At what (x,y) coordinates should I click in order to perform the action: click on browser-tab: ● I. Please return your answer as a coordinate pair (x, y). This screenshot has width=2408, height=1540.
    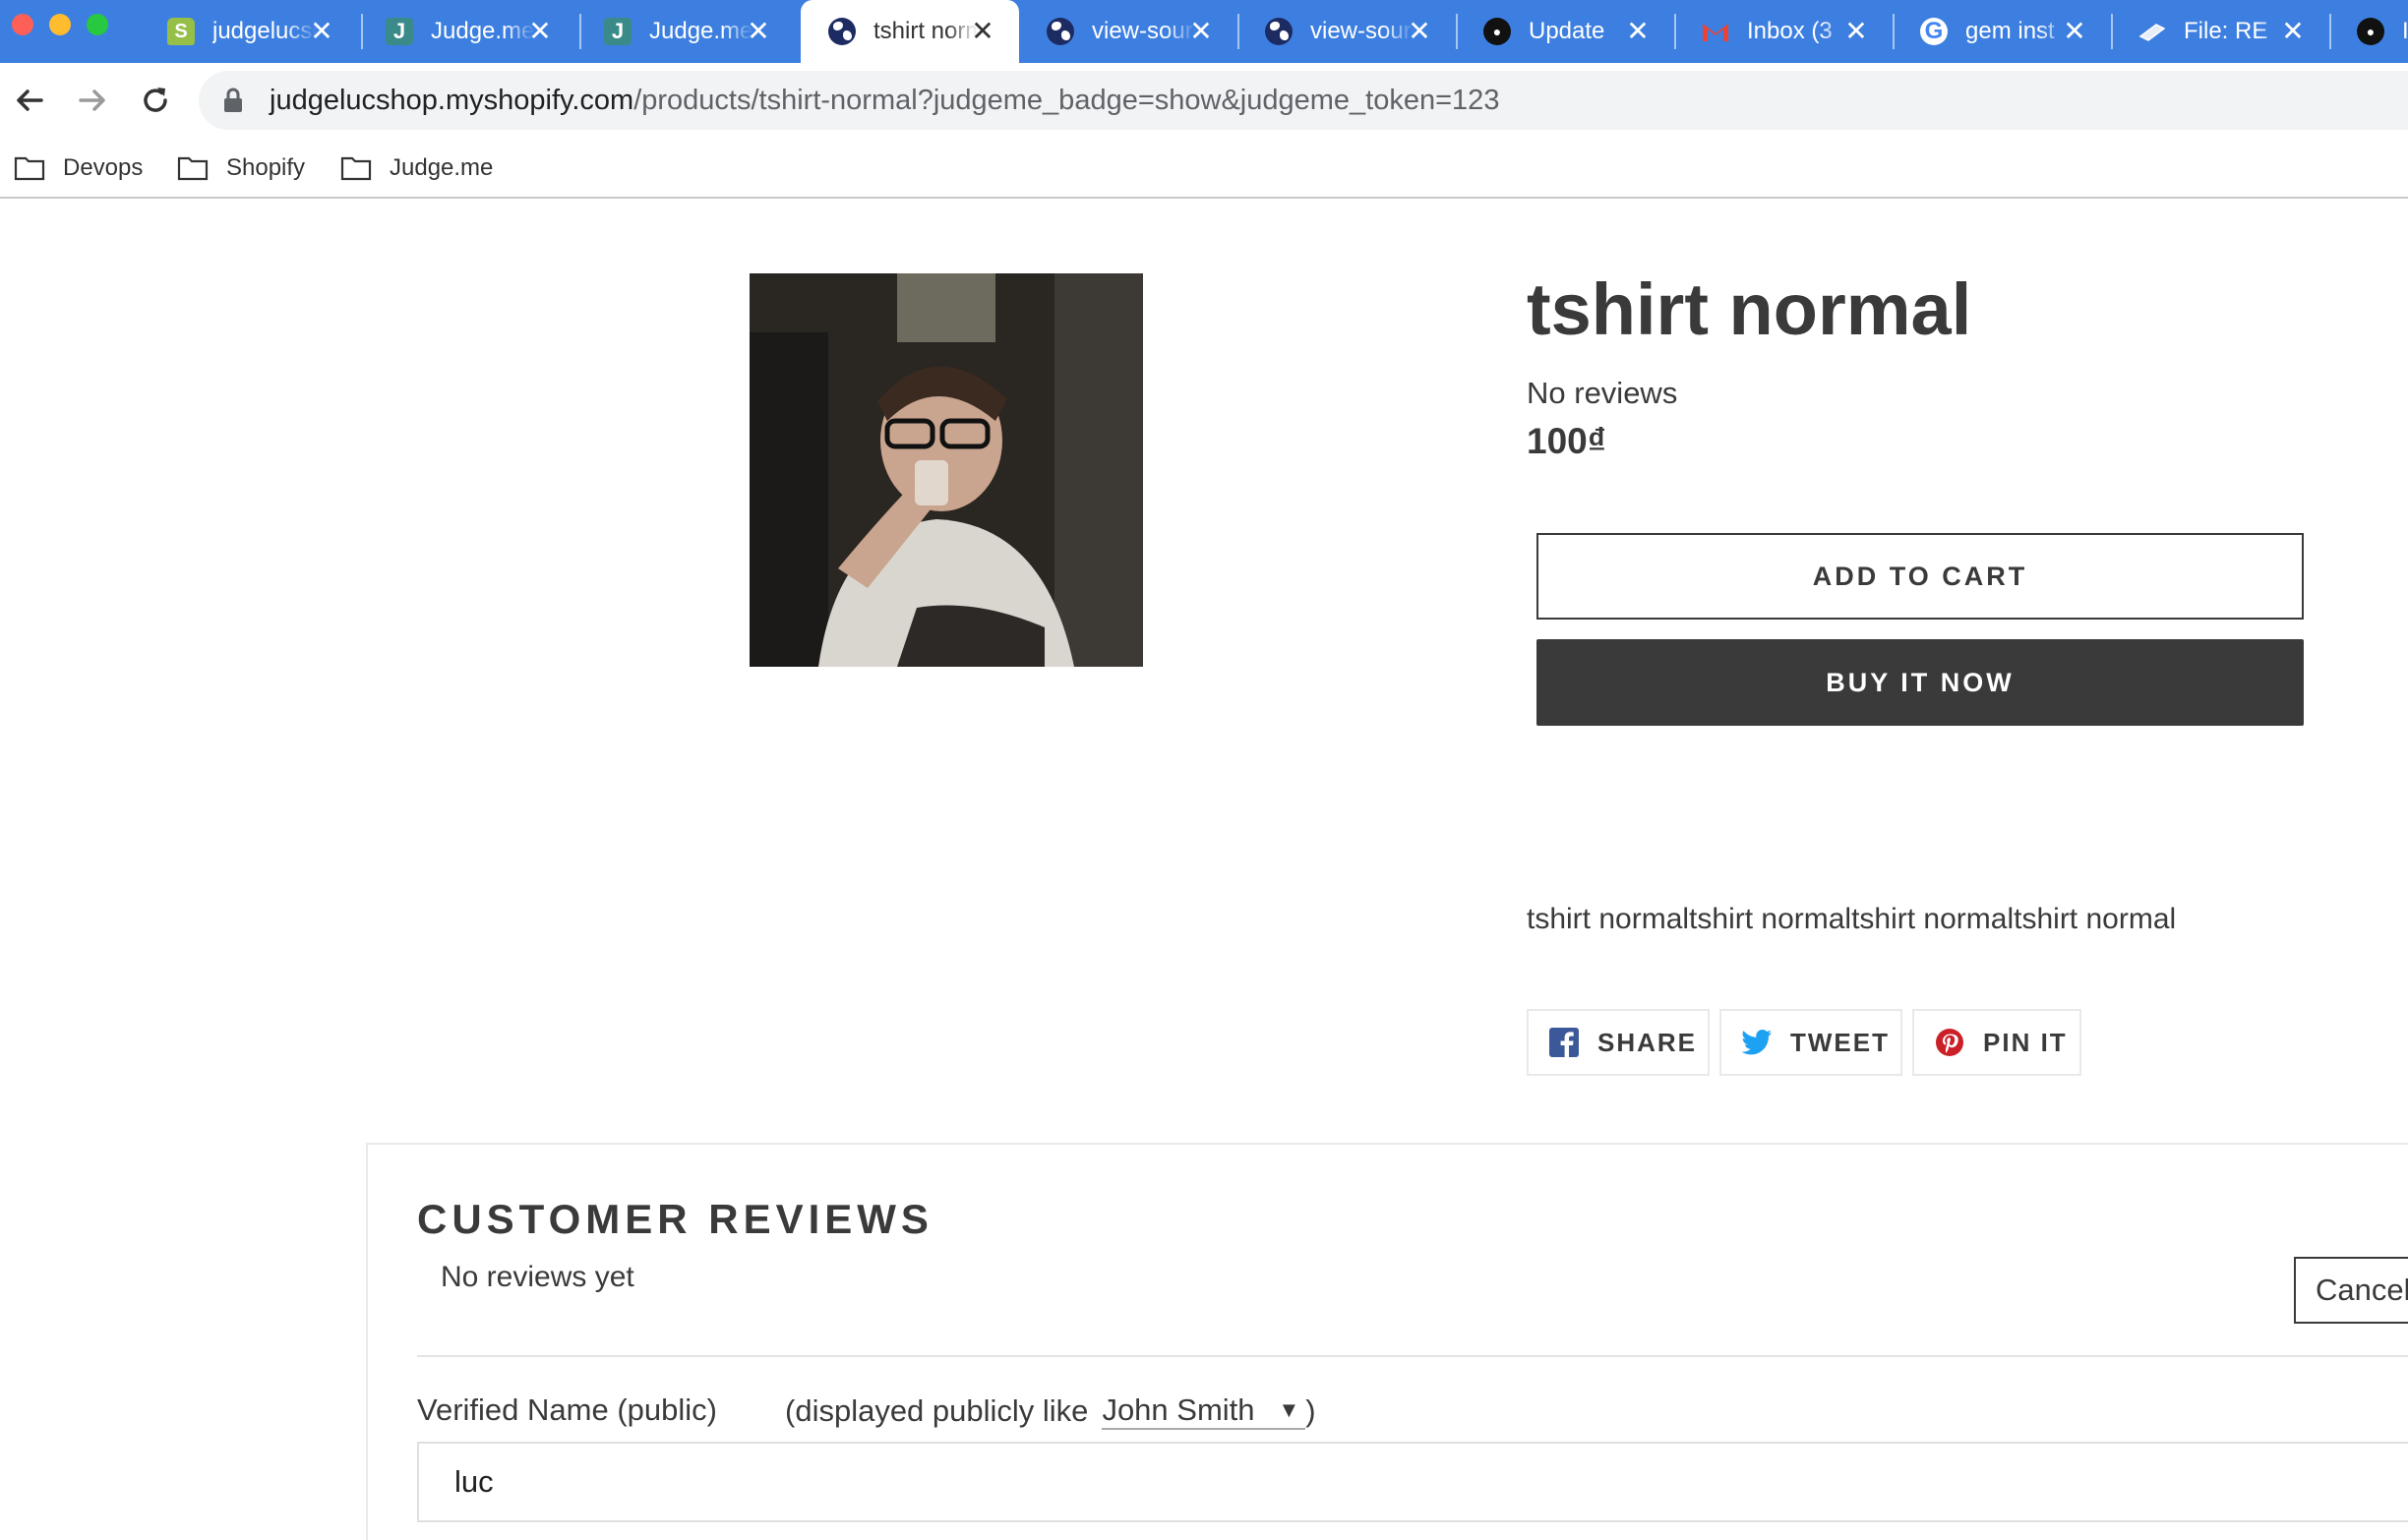
    Looking at the image, I should click on (2368, 31).